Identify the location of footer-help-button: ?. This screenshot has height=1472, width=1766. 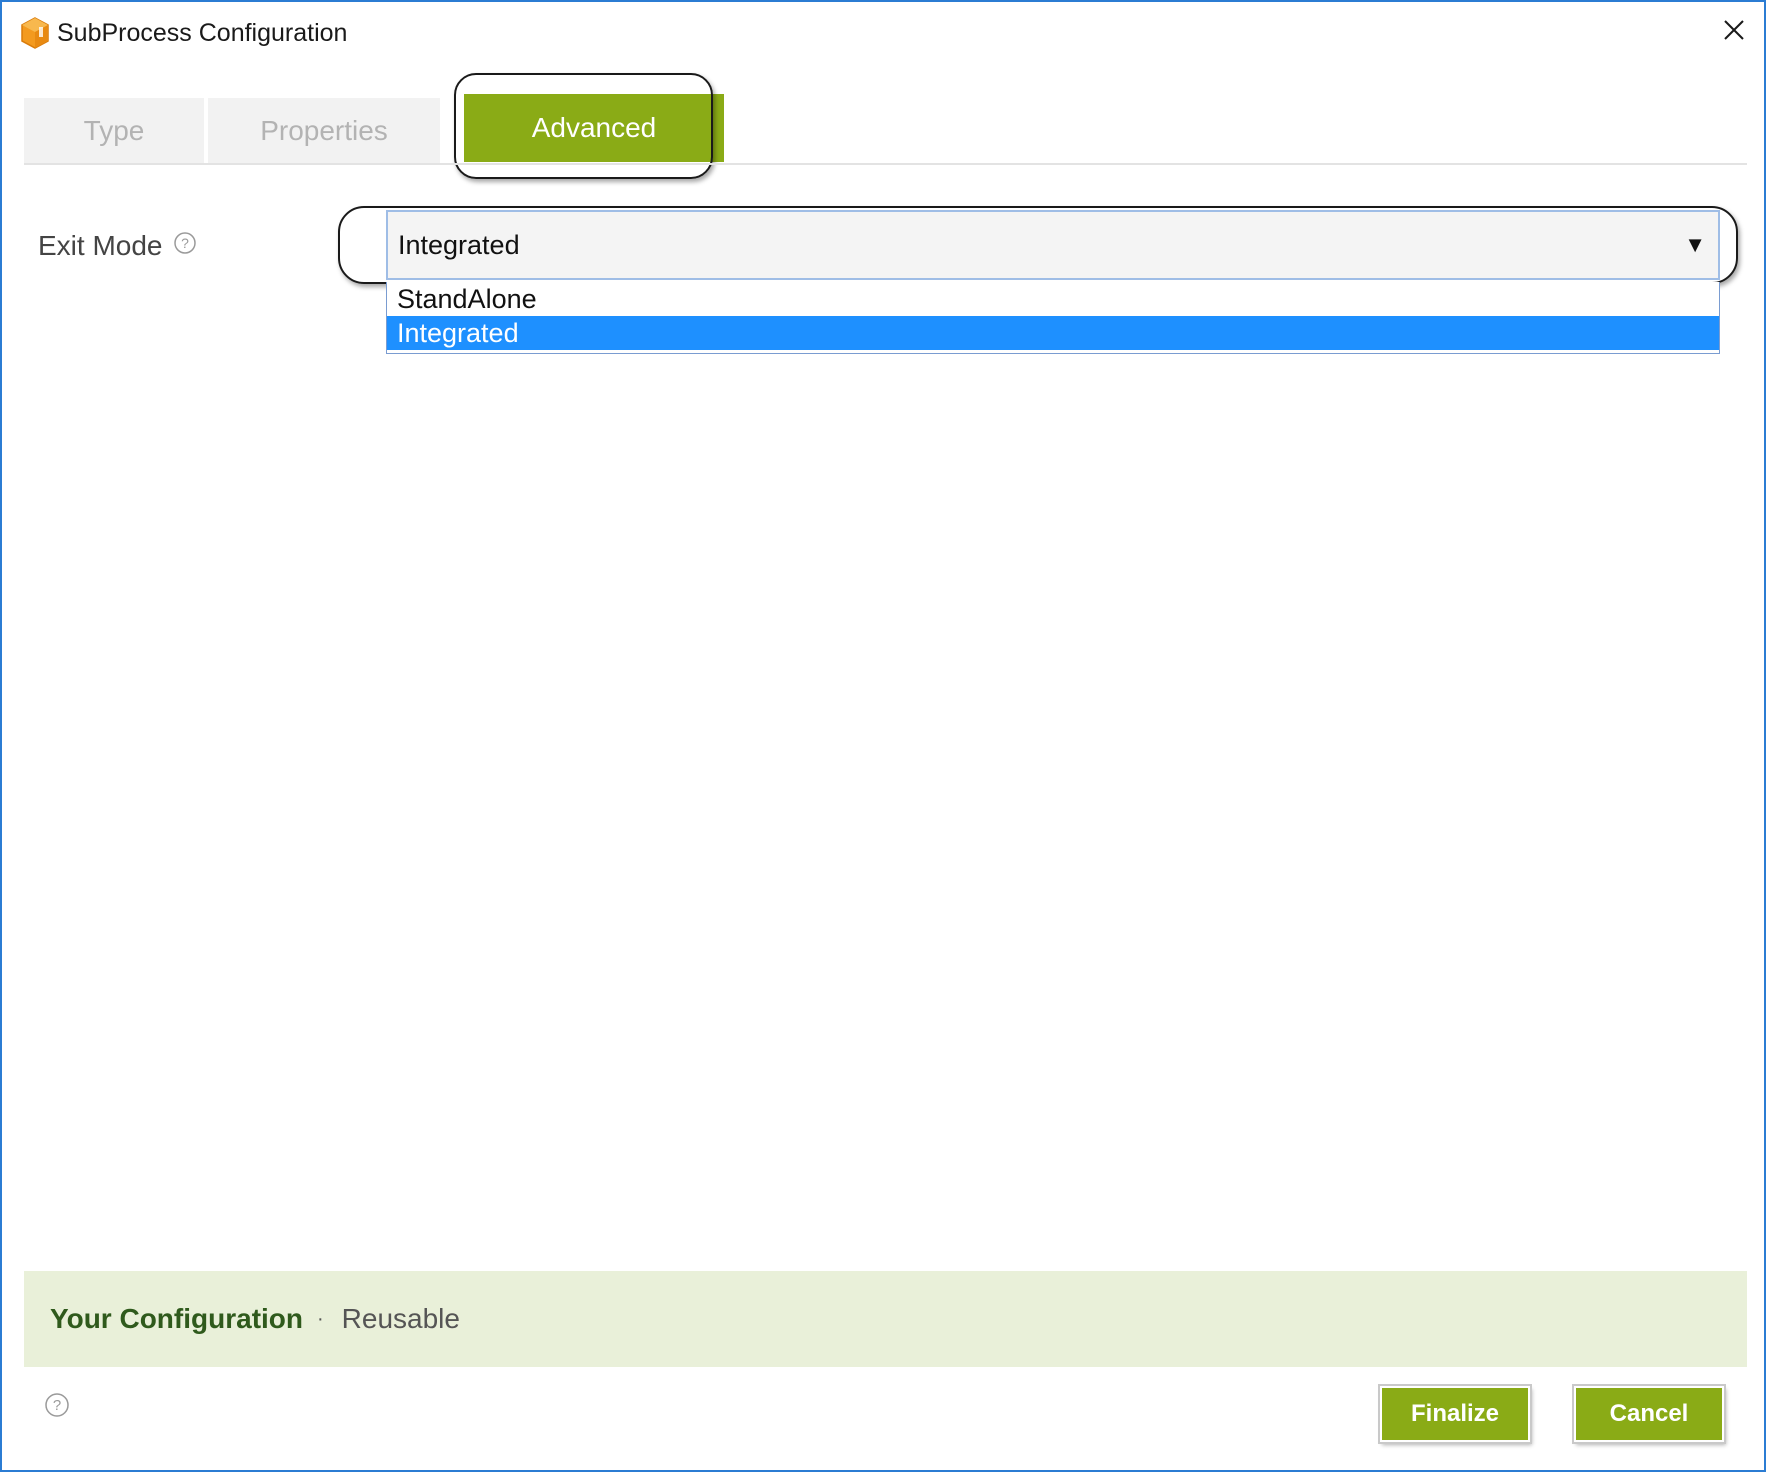
(57, 1407).